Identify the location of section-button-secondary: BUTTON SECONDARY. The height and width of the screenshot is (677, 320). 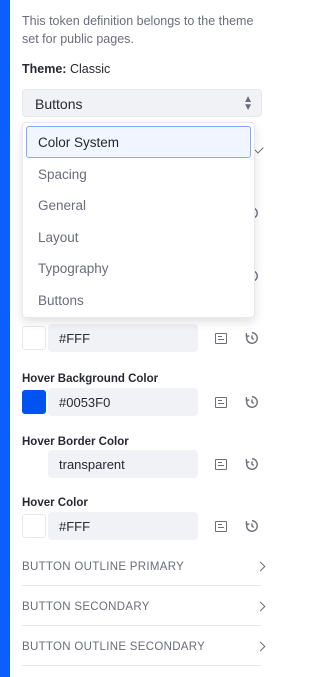
(144, 608).